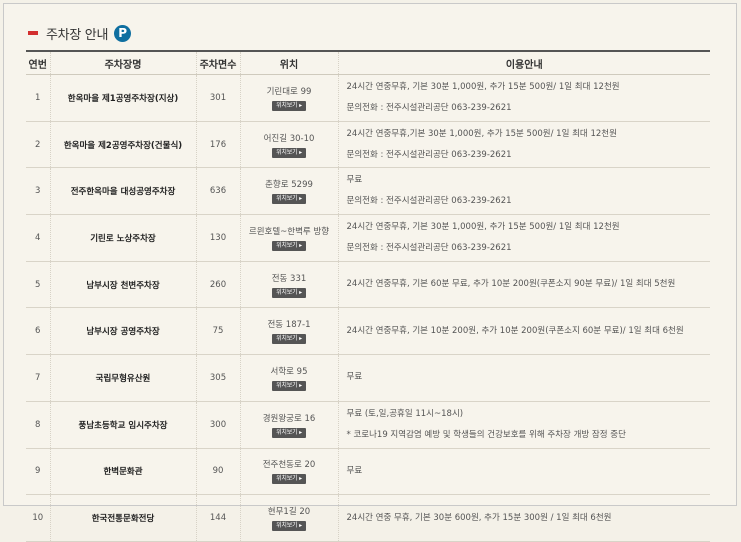 The height and width of the screenshot is (542, 741). I want to click on parking-spaces: 305, so click(217, 378).